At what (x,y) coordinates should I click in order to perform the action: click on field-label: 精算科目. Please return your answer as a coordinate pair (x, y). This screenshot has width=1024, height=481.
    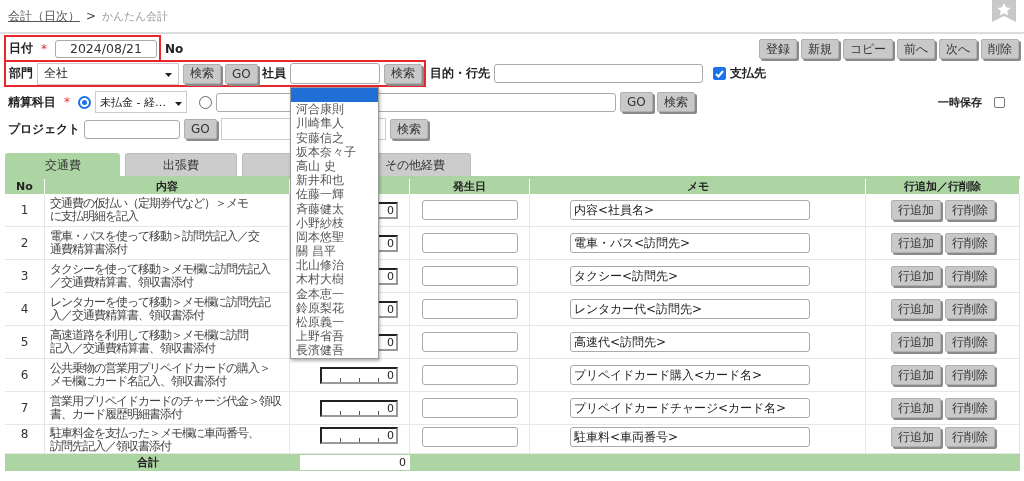
    Looking at the image, I should click on (32, 102).